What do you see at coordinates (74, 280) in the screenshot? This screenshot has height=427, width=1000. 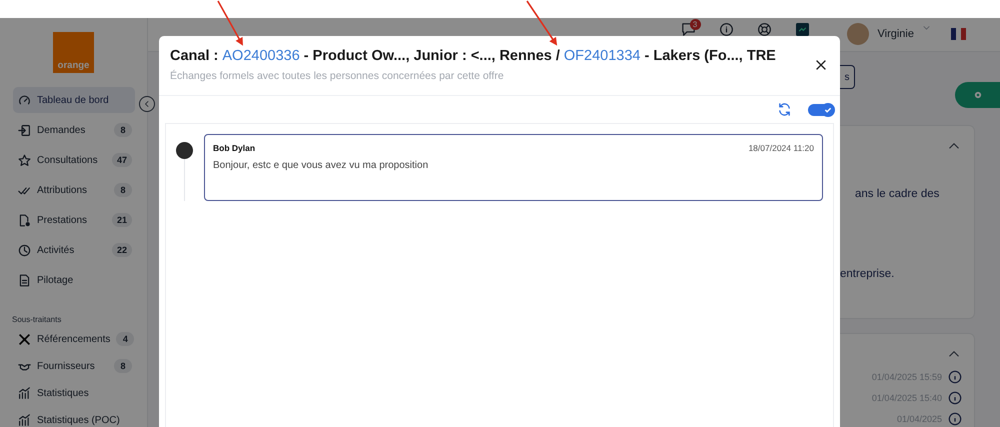 I see `sidebar-item: Pilotage` at bounding box center [74, 280].